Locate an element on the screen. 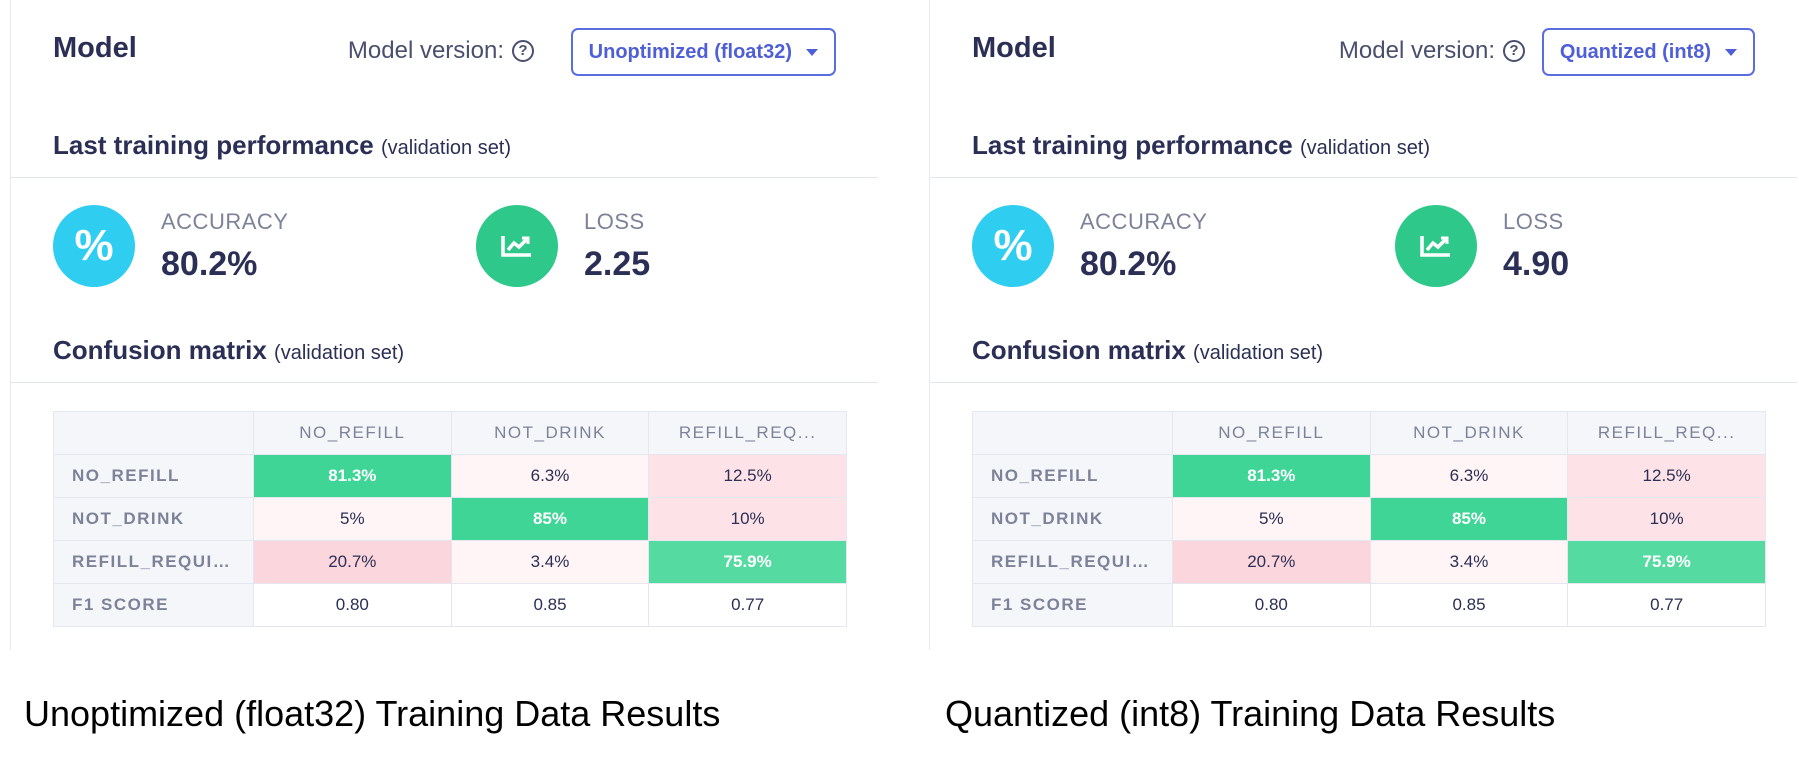 Image resolution: width=1799 pixels, height=764 pixels. model-version-dropdown: Quantized (int8) is located at coordinates (1648, 52).